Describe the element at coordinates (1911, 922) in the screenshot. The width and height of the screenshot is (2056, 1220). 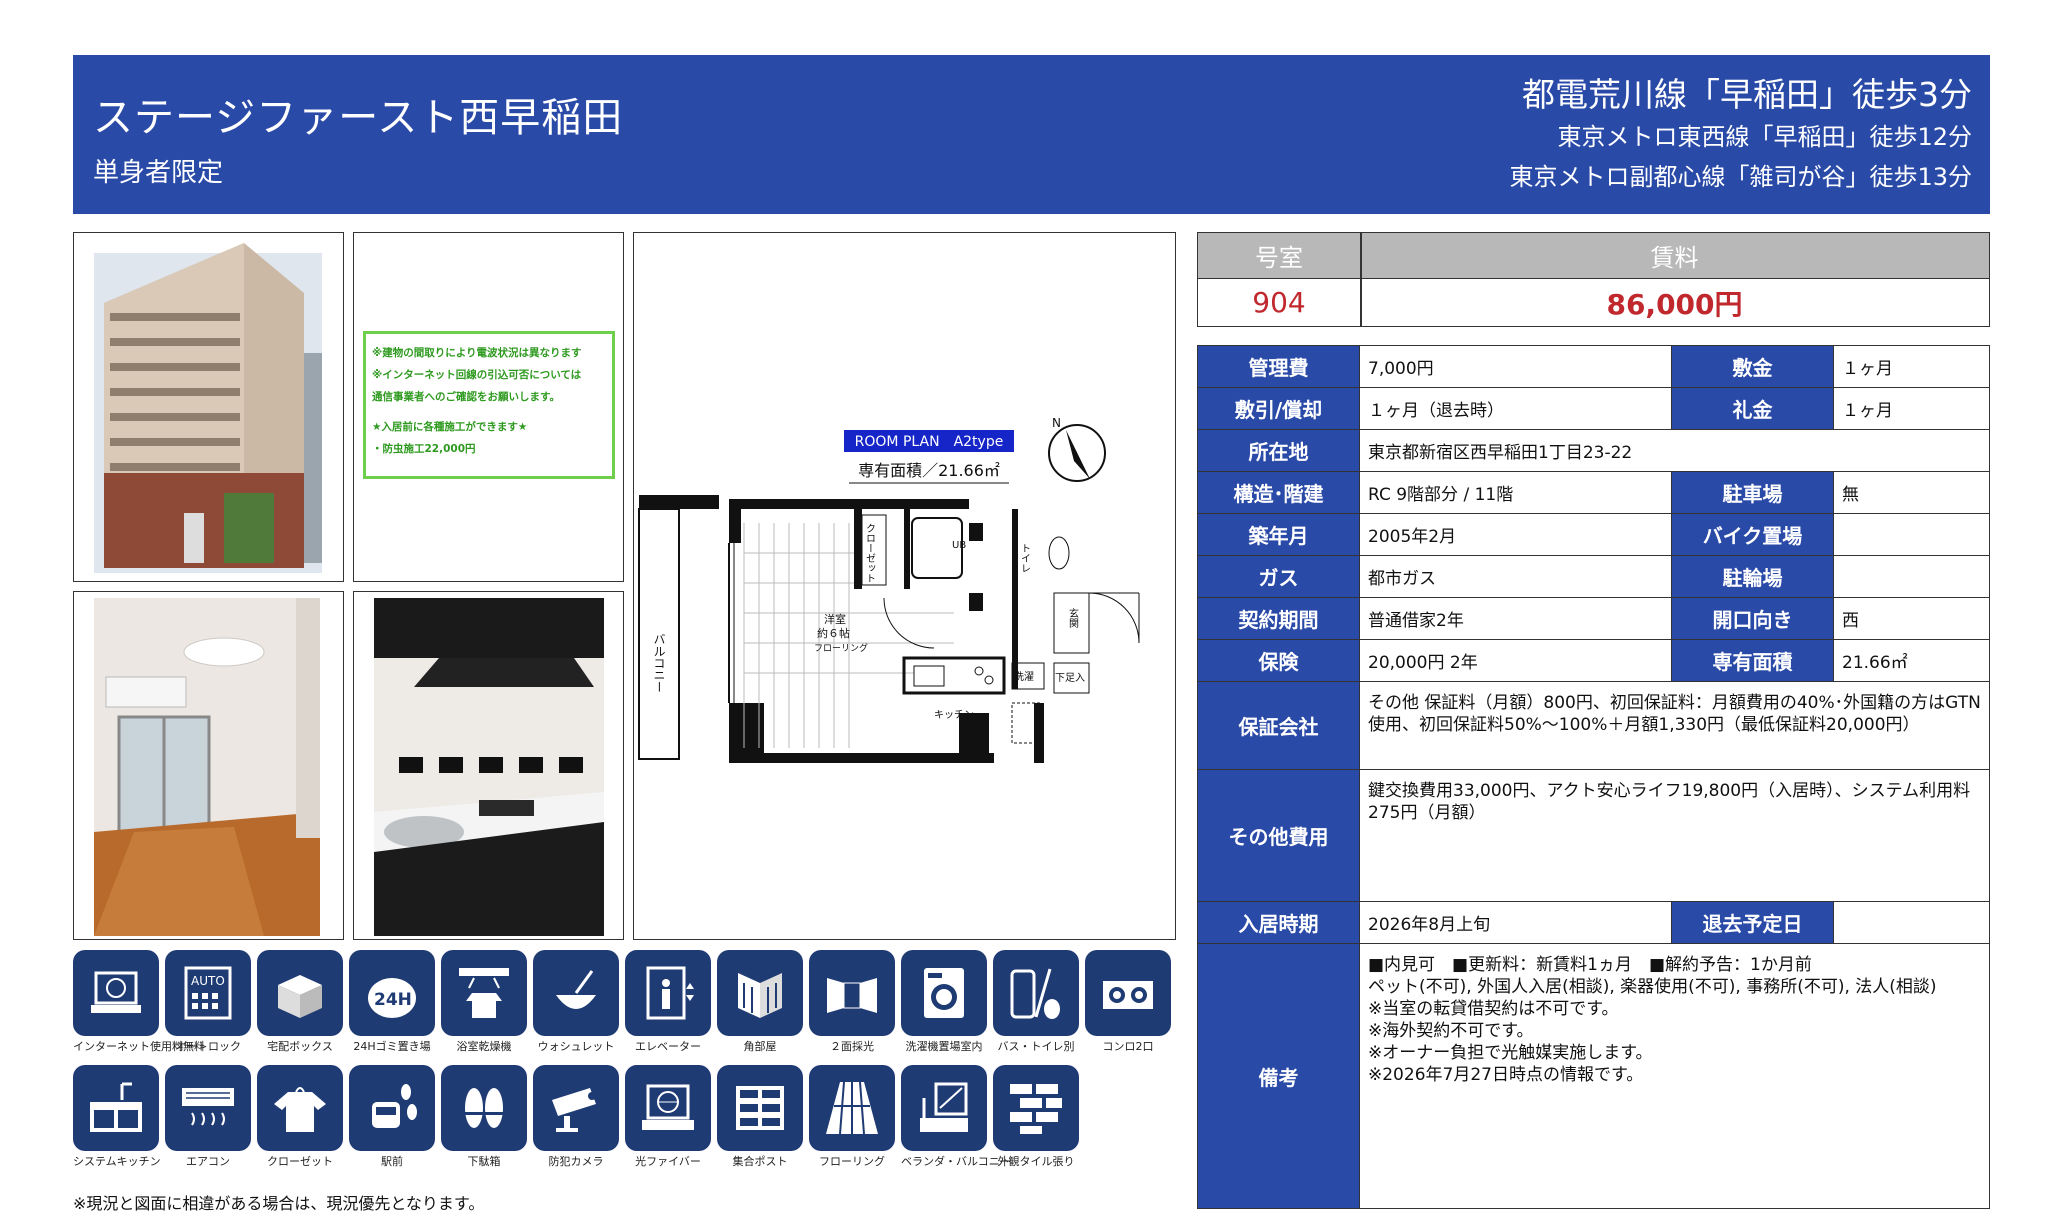
I see `row-value` at that location.